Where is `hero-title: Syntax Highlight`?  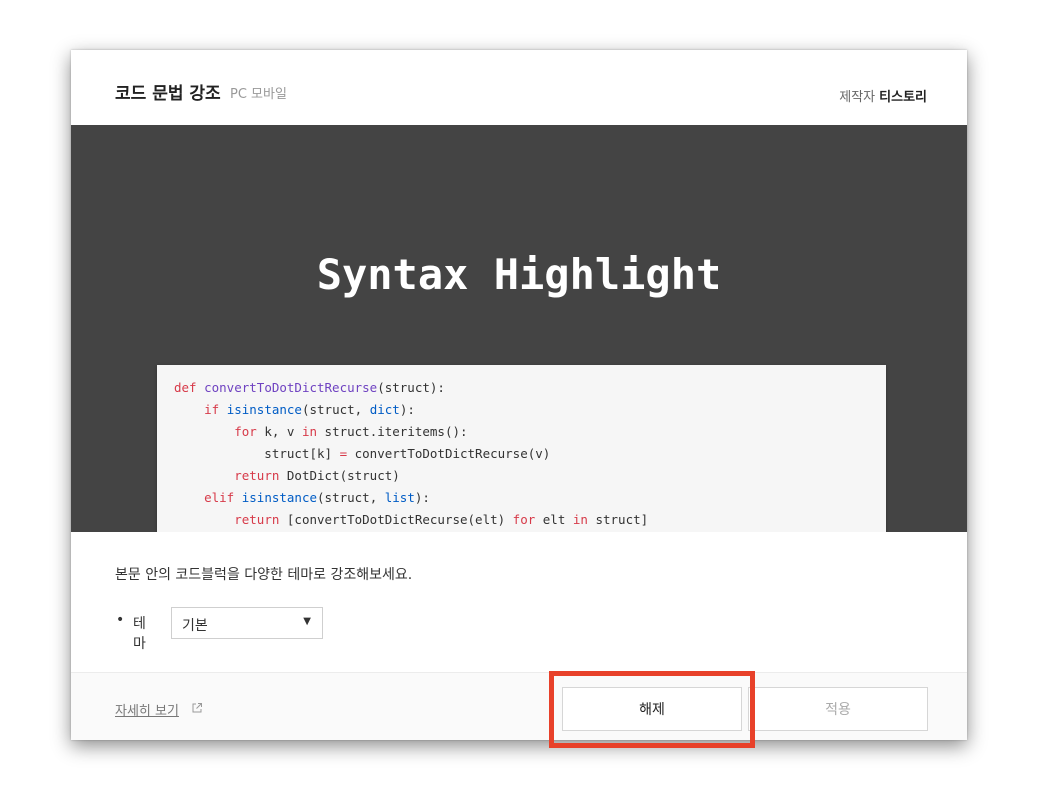
hero-title: Syntax Highlight is located at coordinates (519, 274).